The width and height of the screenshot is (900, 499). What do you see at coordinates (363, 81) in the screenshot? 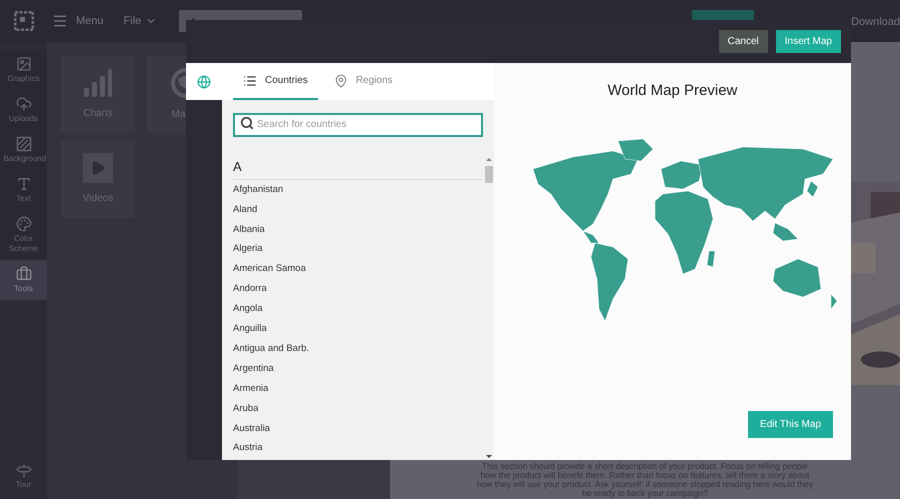
I see `tab: Regions` at bounding box center [363, 81].